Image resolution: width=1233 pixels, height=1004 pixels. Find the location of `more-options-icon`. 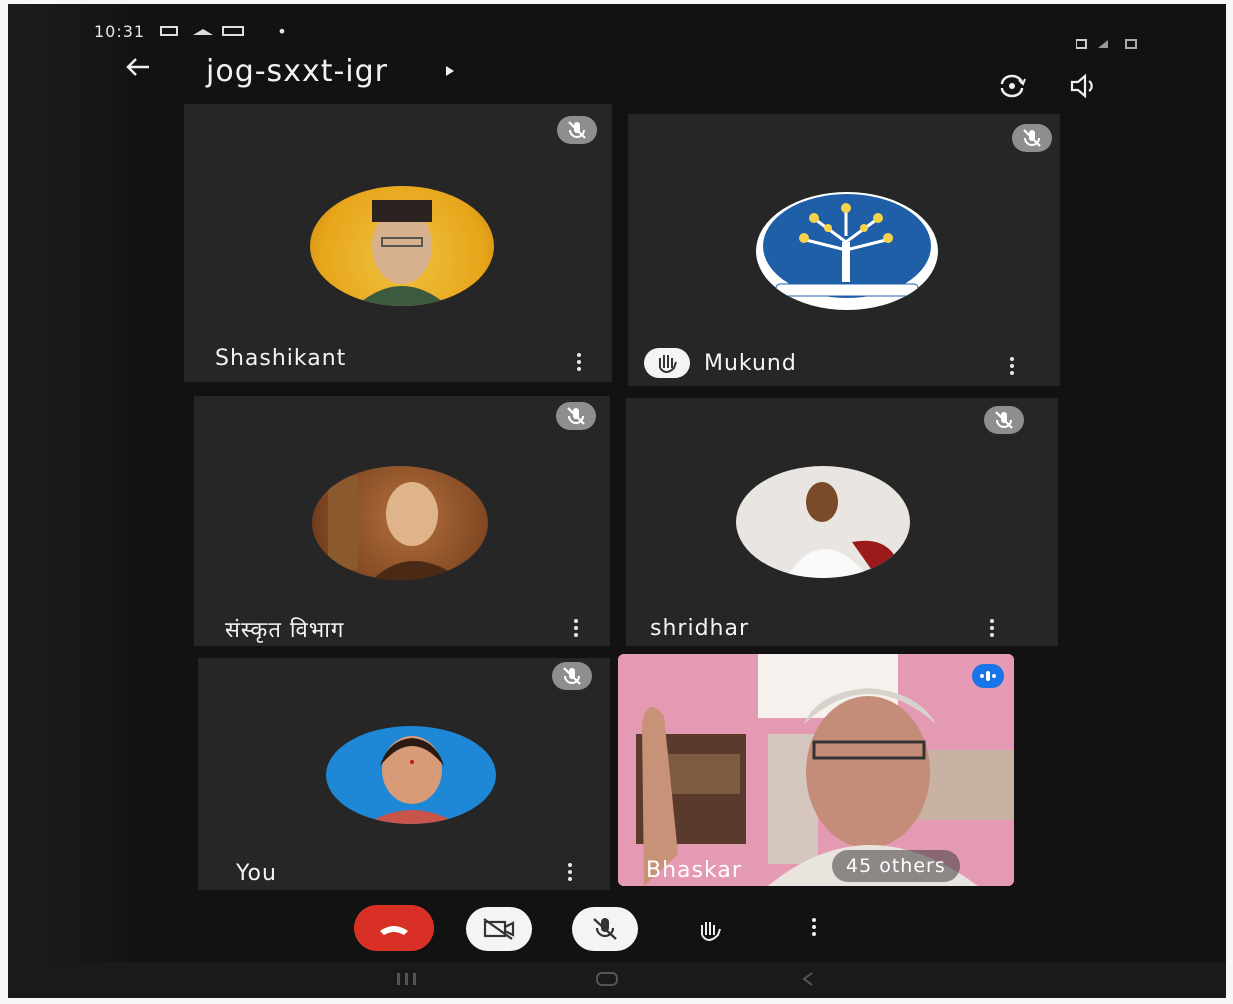

more-options-icon is located at coordinates (814, 929).